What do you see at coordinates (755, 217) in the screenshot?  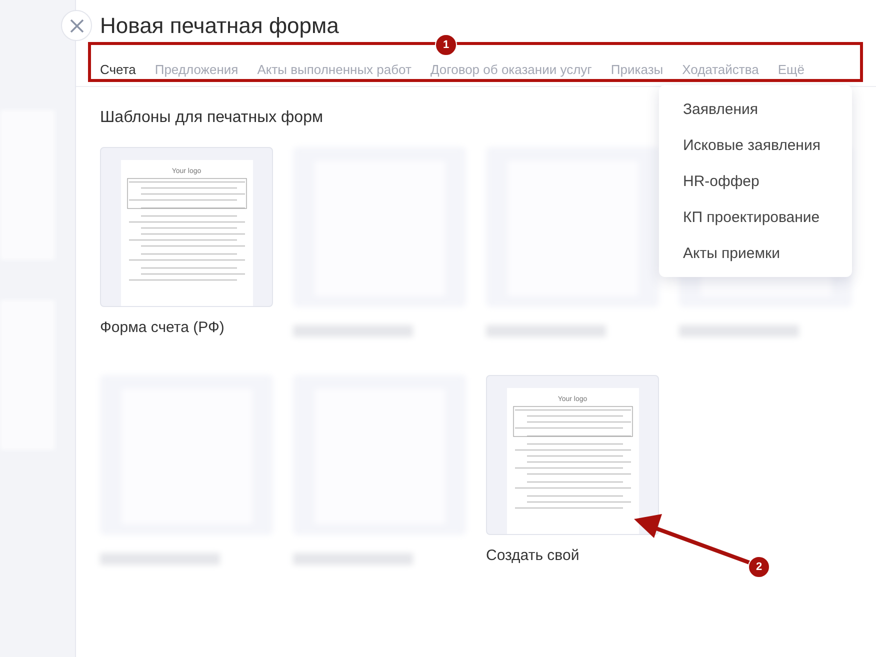 I see `menu-item: КП проектирование` at bounding box center [755, 217].